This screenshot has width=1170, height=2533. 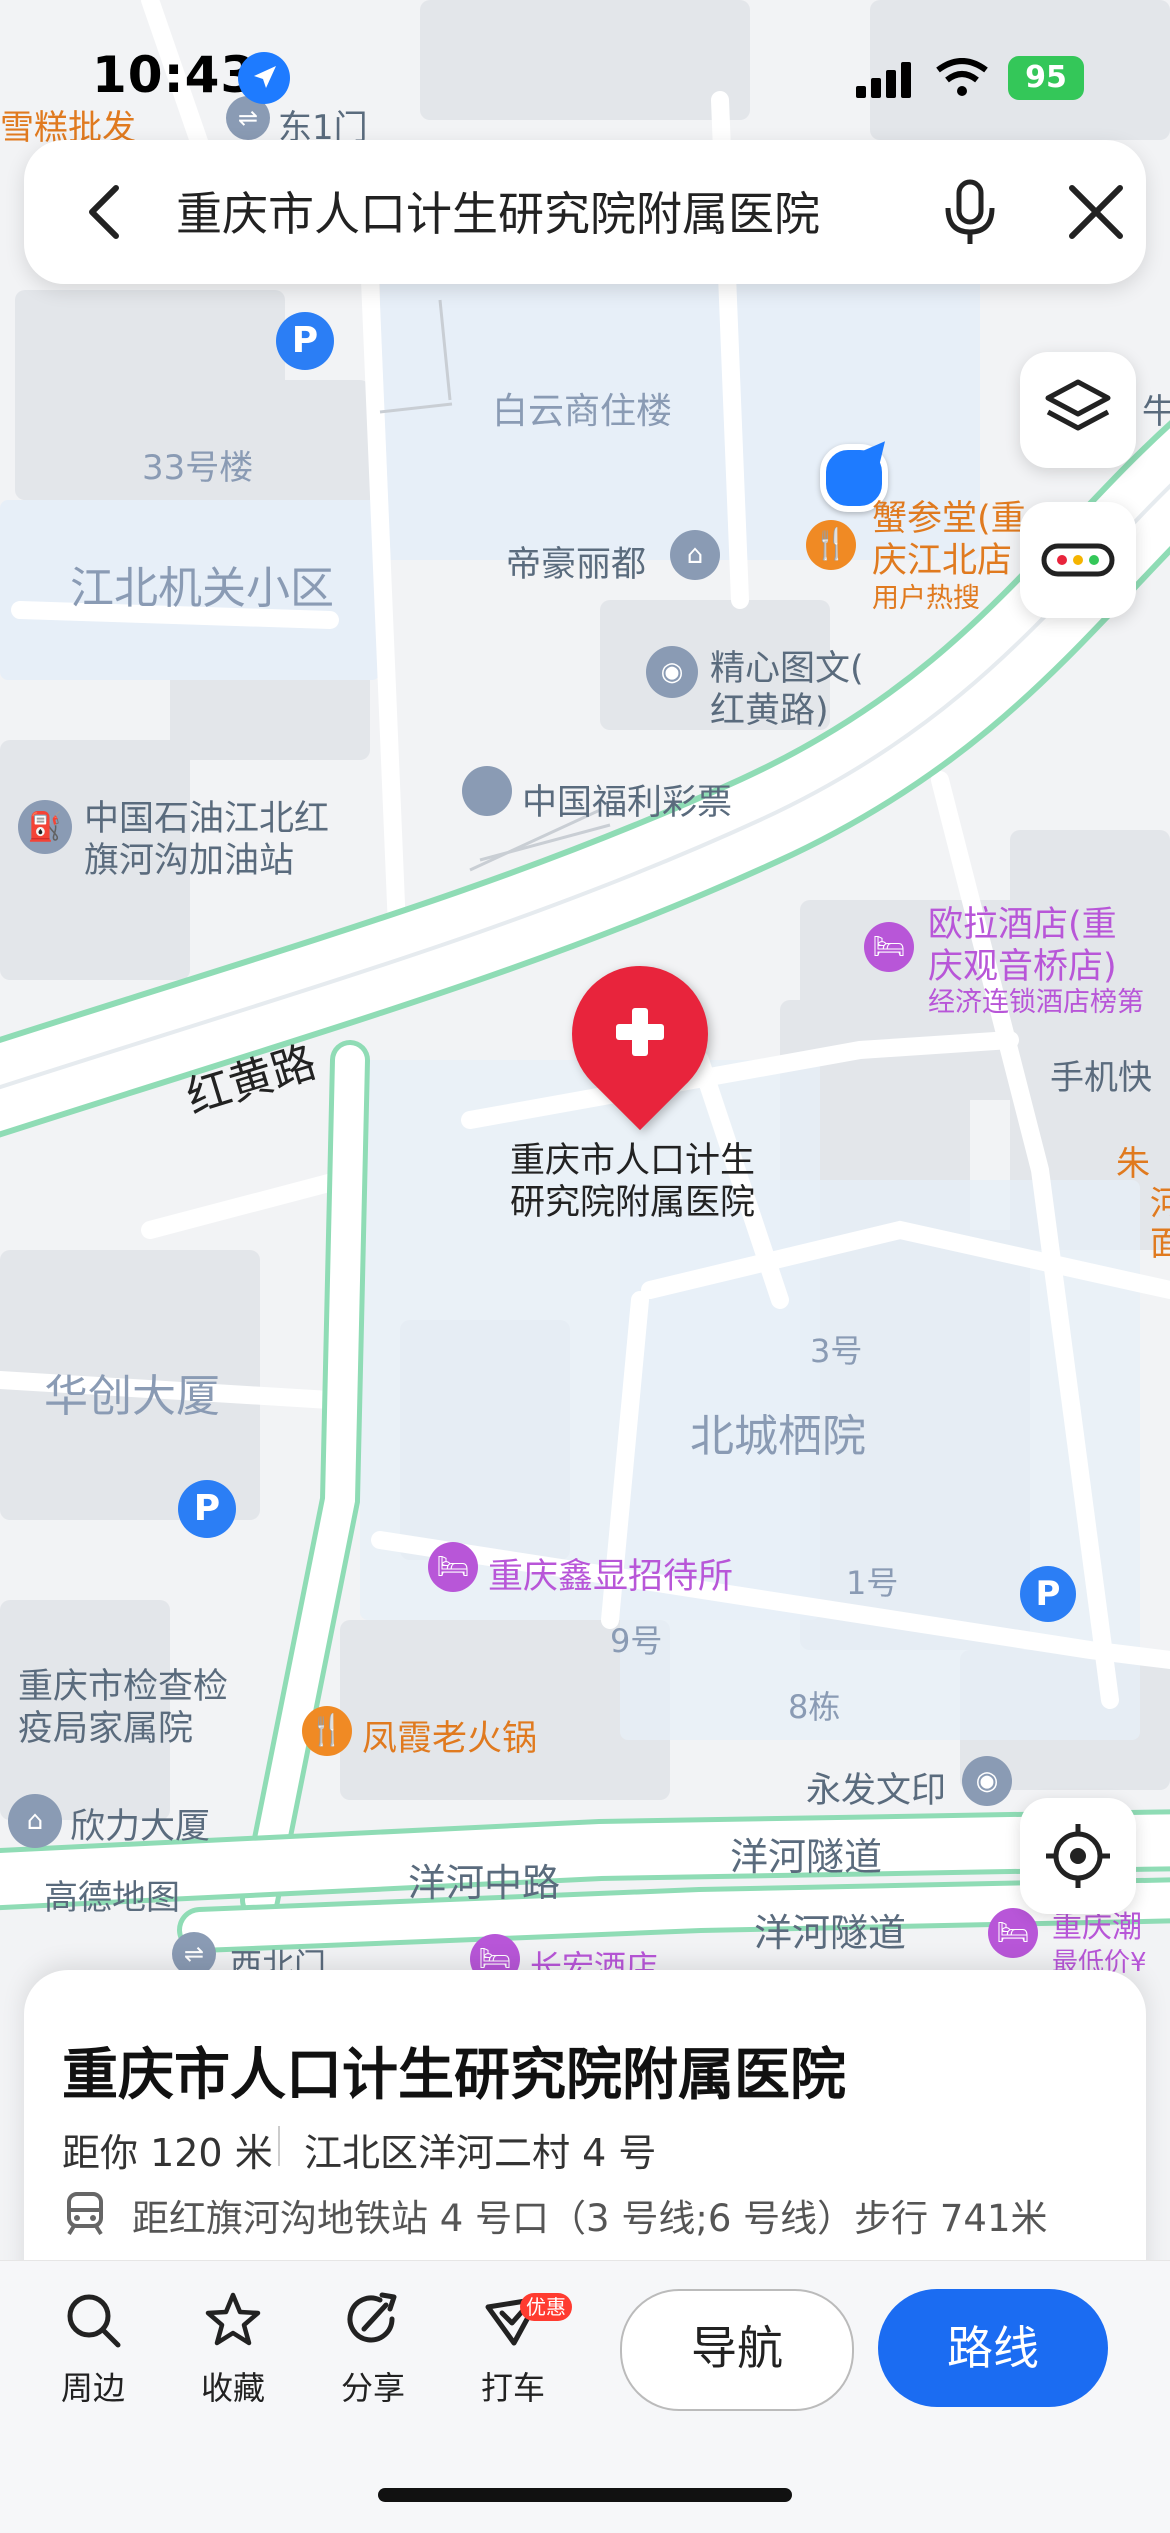 I want to click on share-icon, so click(x=372, y=2317).